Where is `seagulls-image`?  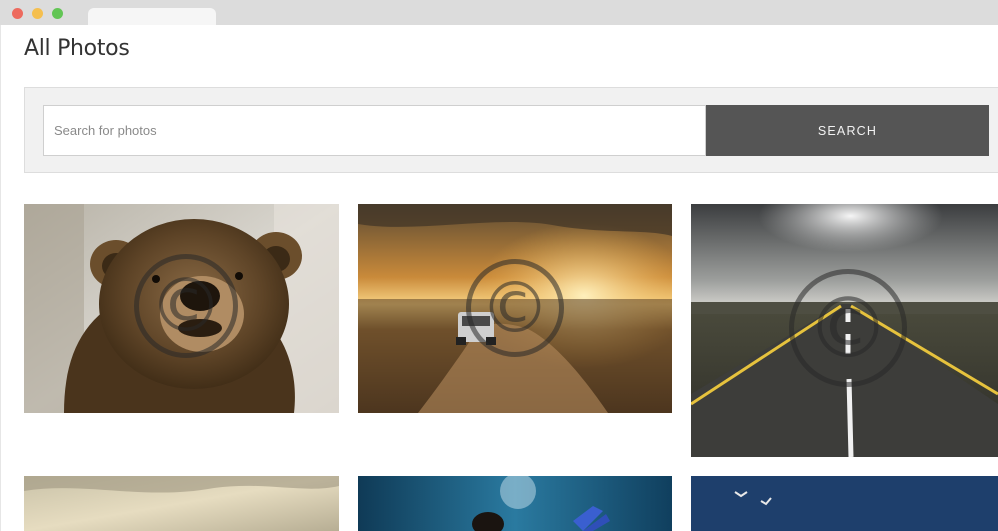
seagulls-image is located at coordinates (844, 503).